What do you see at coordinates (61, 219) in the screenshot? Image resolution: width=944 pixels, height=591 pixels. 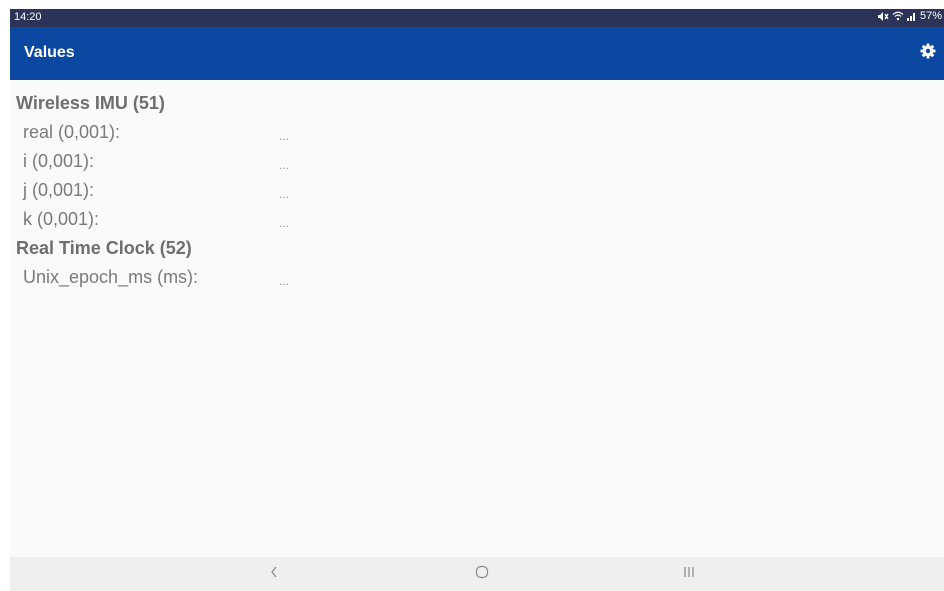 I see `row-label-k: k (0,001):` at bounding box center [61, 219].